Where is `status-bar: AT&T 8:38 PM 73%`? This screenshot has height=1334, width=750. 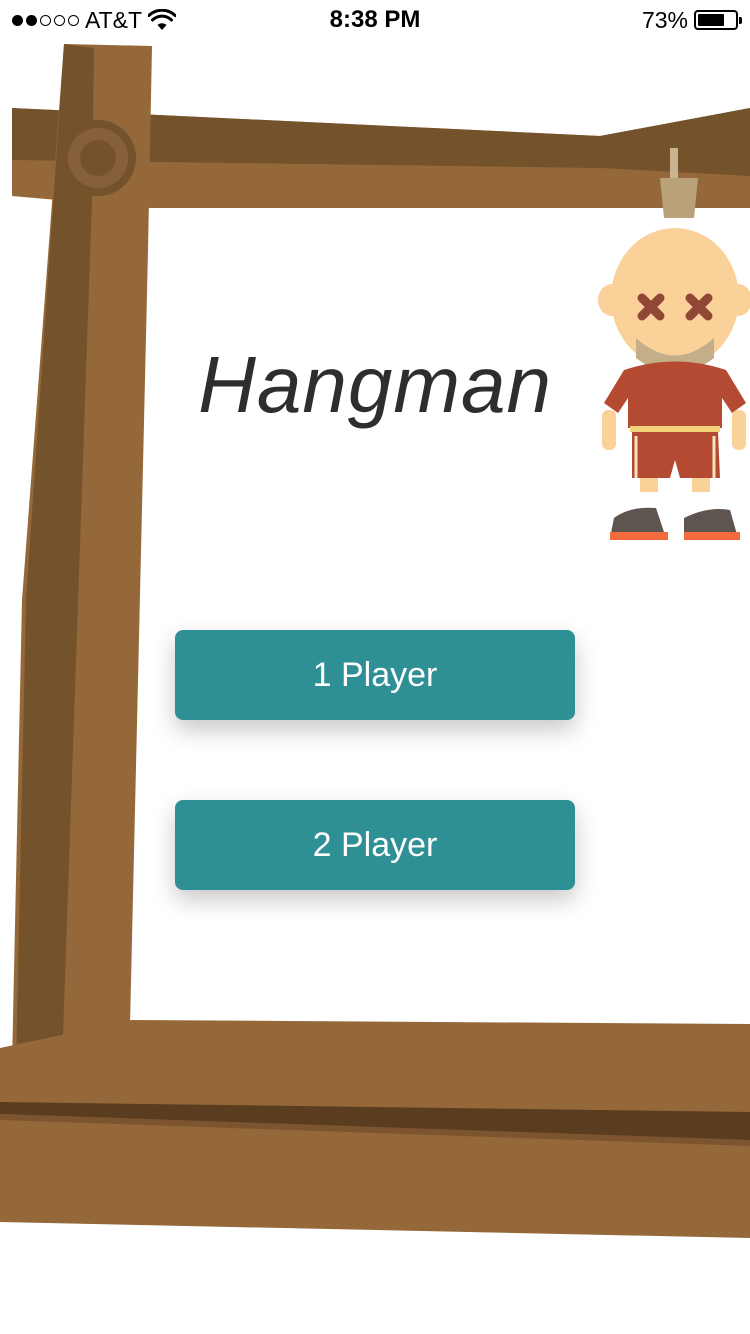
status-bar: AT&T 8:38 PM 73% is located at coordinates (375, 20).